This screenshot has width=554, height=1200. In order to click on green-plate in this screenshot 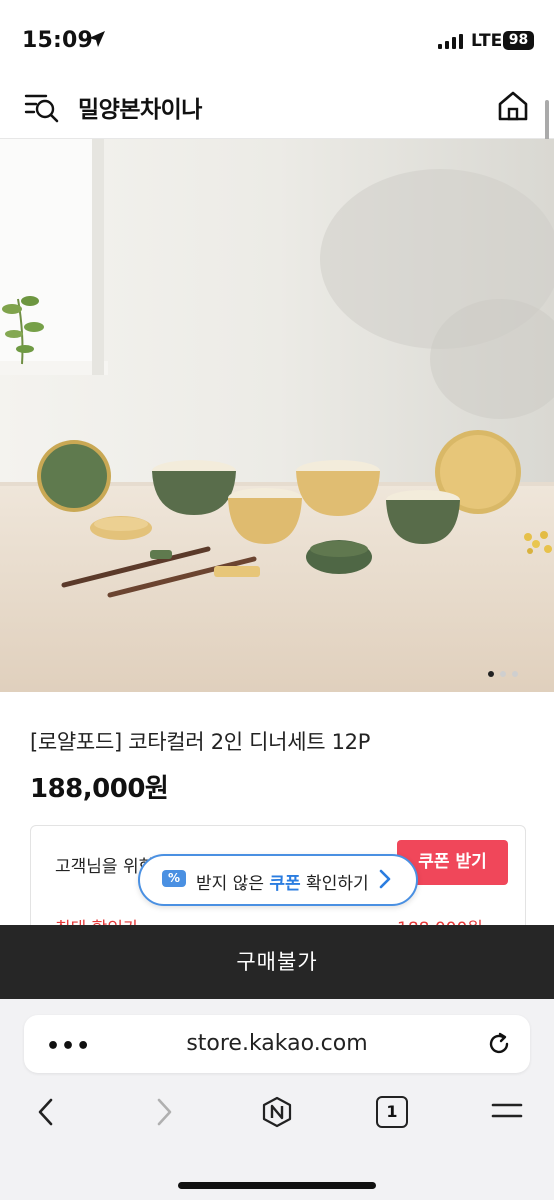, I will do `click(74, 476)`.